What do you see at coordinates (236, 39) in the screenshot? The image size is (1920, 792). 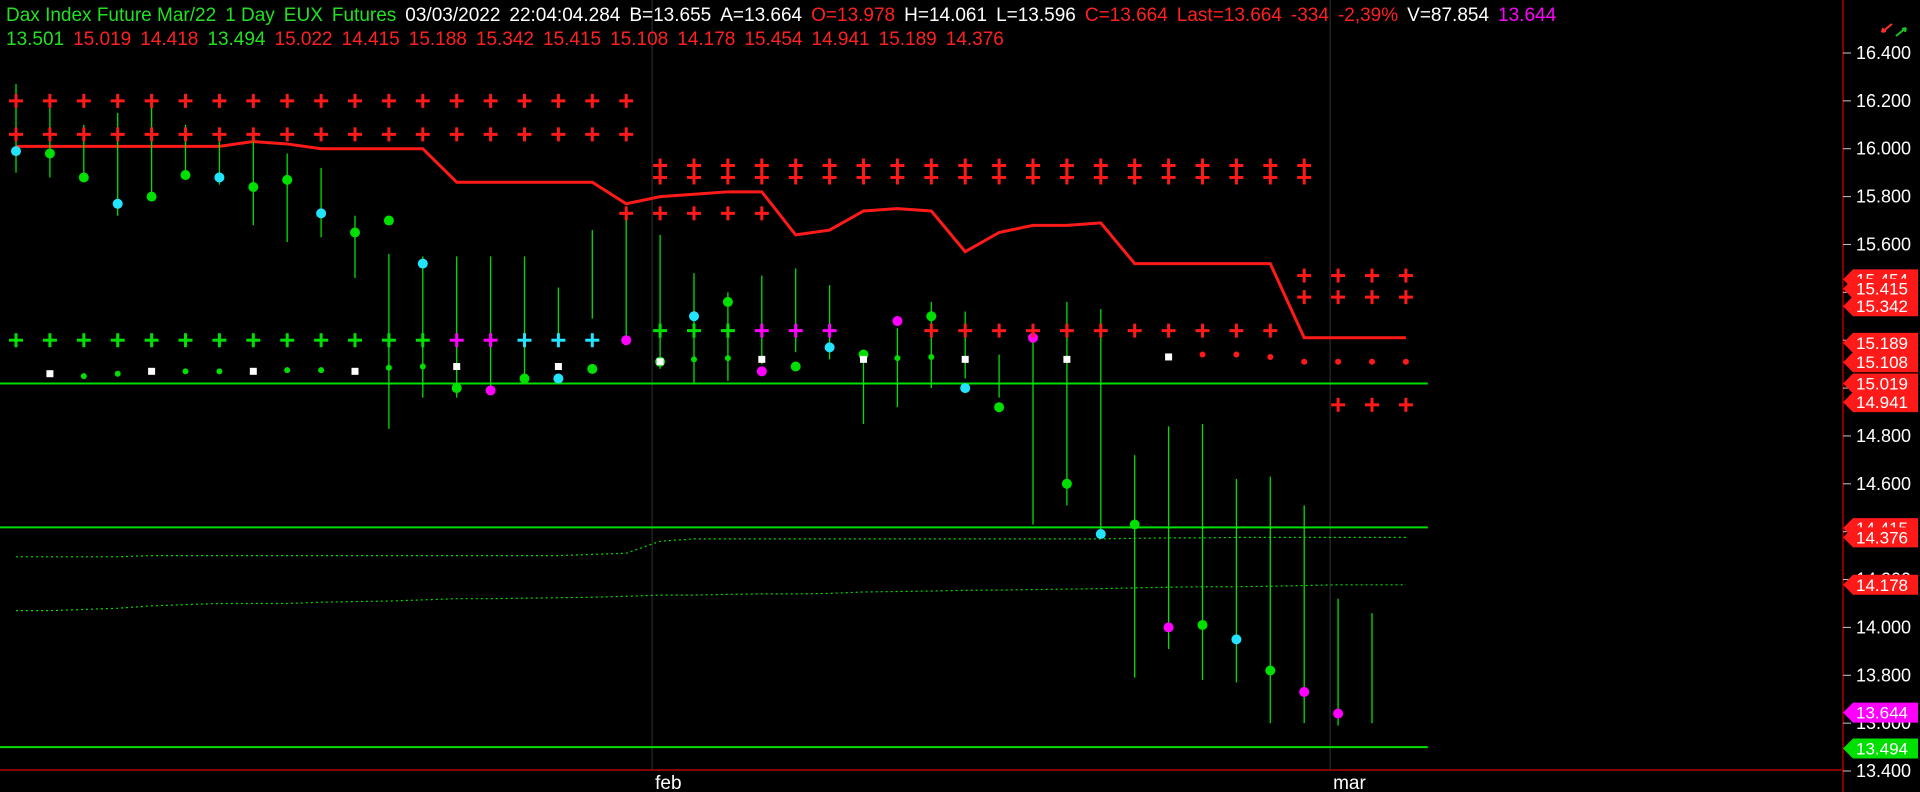 I see `header-value: 13.494` at bounding box center [236, 39].